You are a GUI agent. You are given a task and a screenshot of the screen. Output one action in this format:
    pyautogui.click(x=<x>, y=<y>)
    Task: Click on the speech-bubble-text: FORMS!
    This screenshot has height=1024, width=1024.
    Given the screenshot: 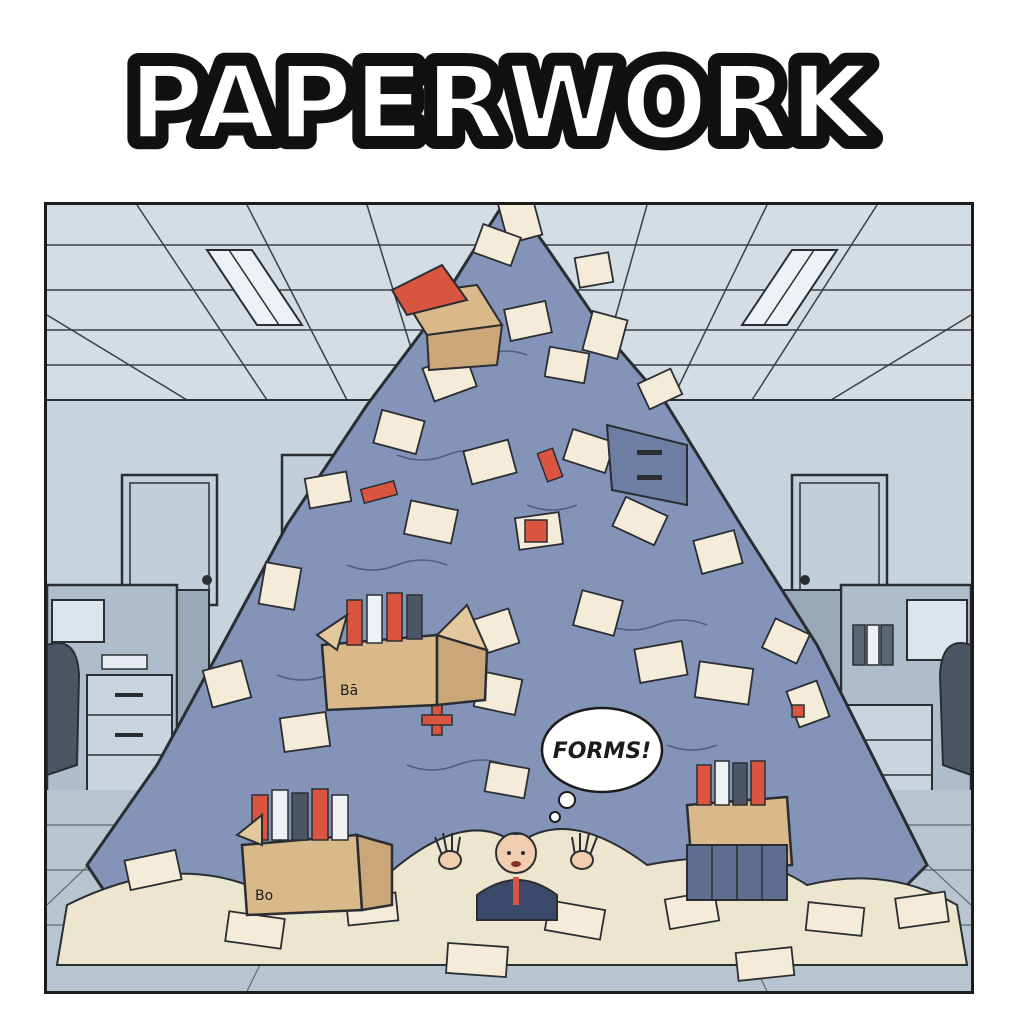 What is the action you would take?
    pyautogui.click(x=602, y=751)
    